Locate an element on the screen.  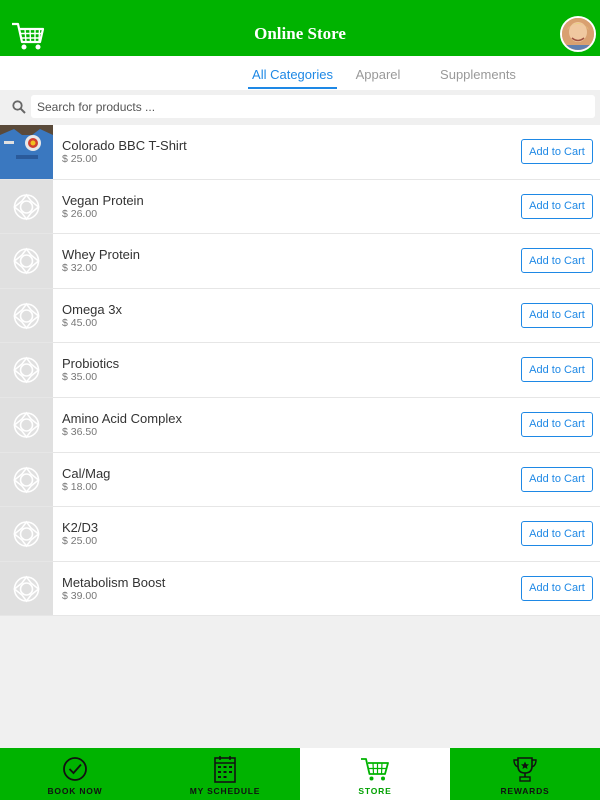
product-price: $ 32.00 is located at coordinates (80, 268).